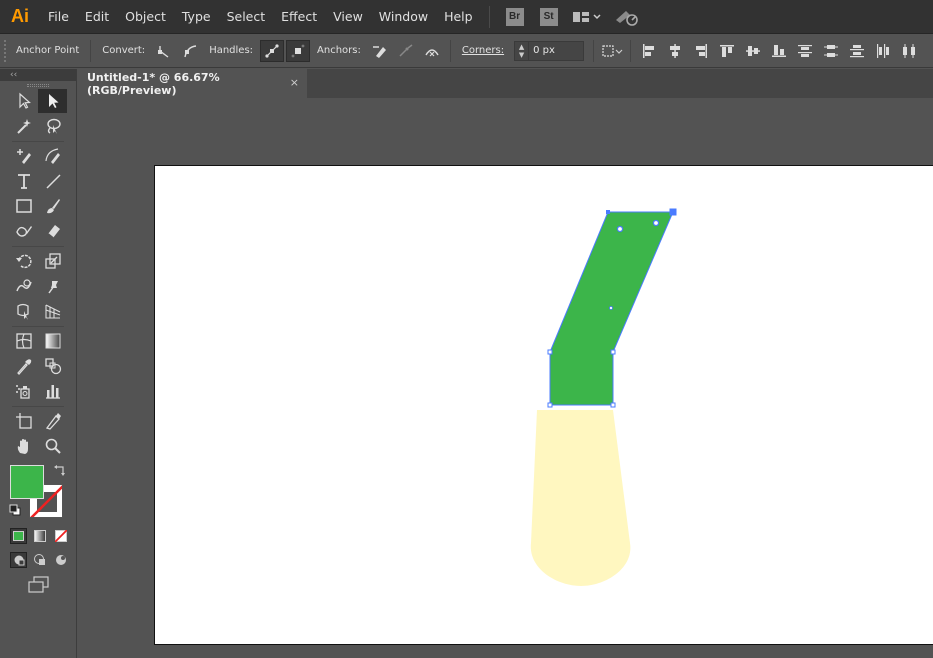 Image resolution: width=933 pixels, height=658 pixels. I want to click on hand-tool, so click(23, 446).